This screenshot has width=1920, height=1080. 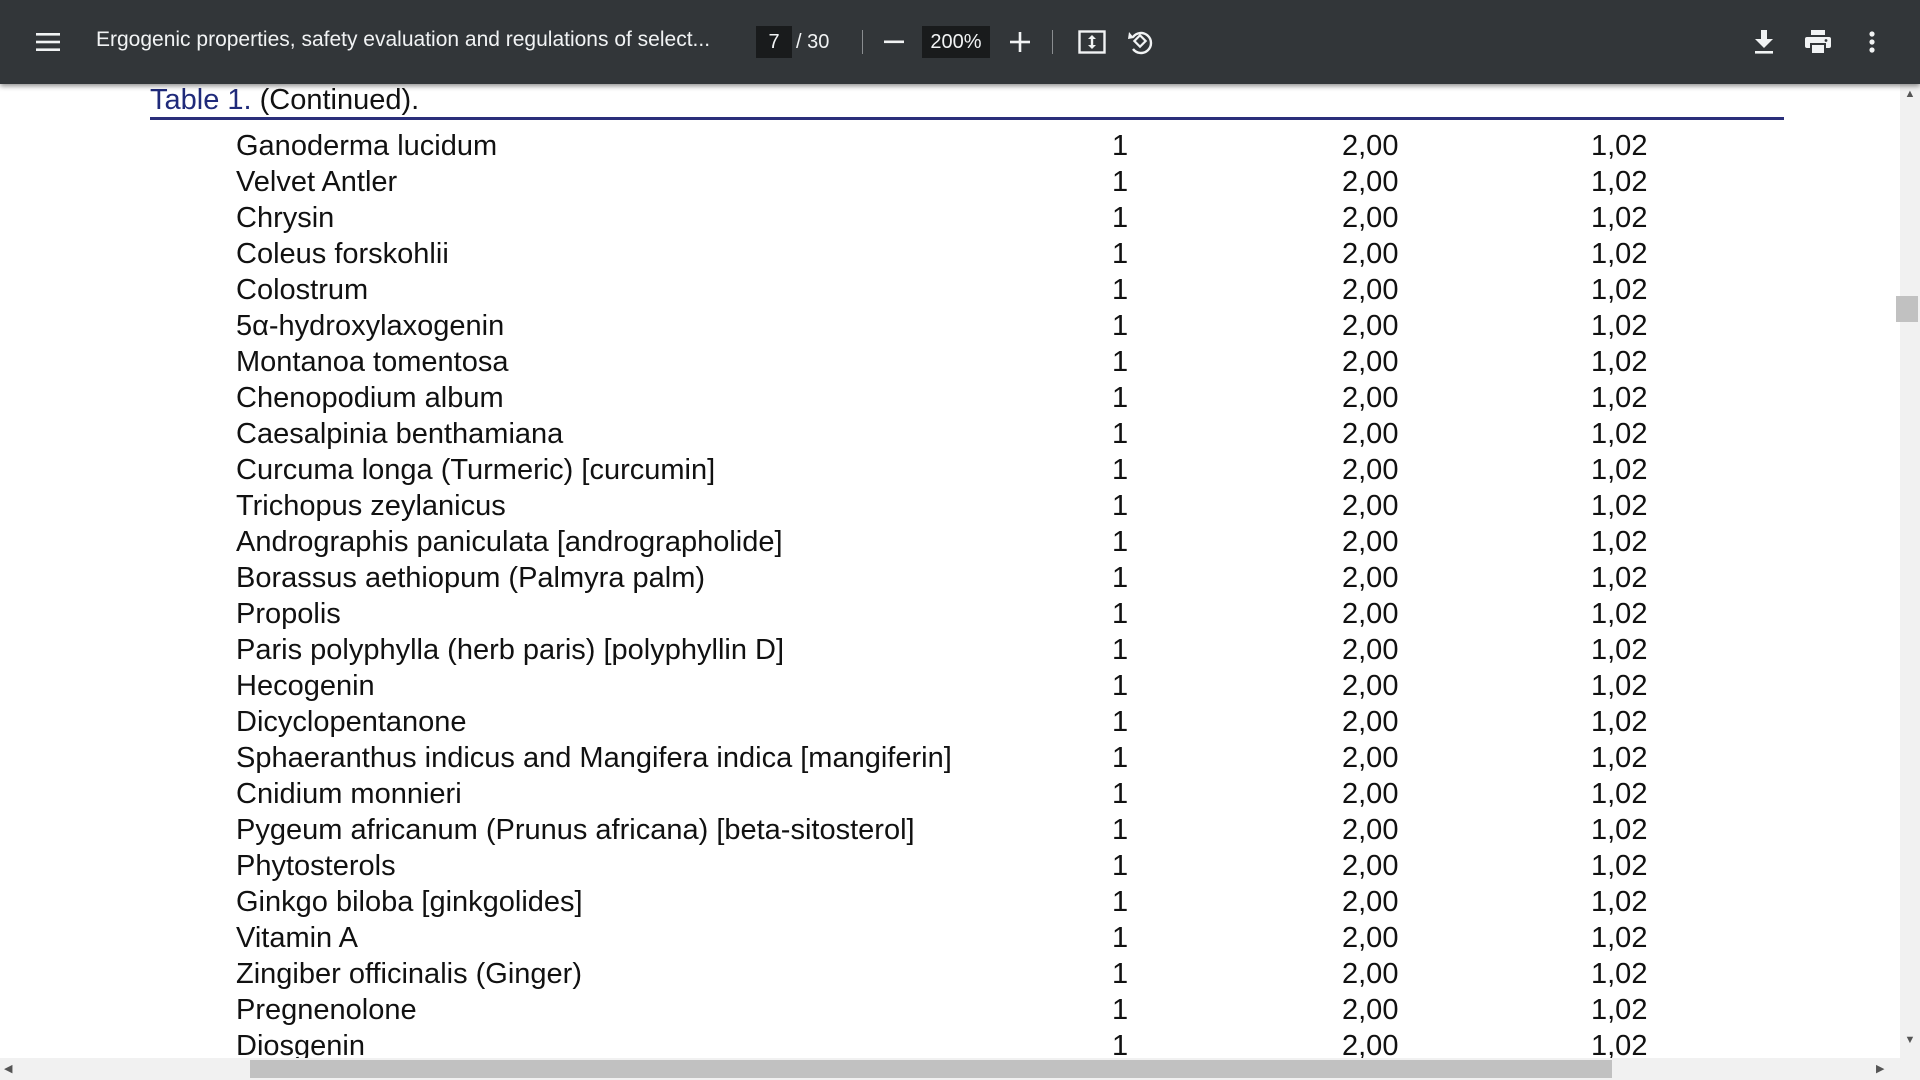 What do you see at coordinates (950, 146) in the screenshot?
I see `table-row: Ganoderma lucidum 1 2,00 1,02` at bounding box center [950, 146].